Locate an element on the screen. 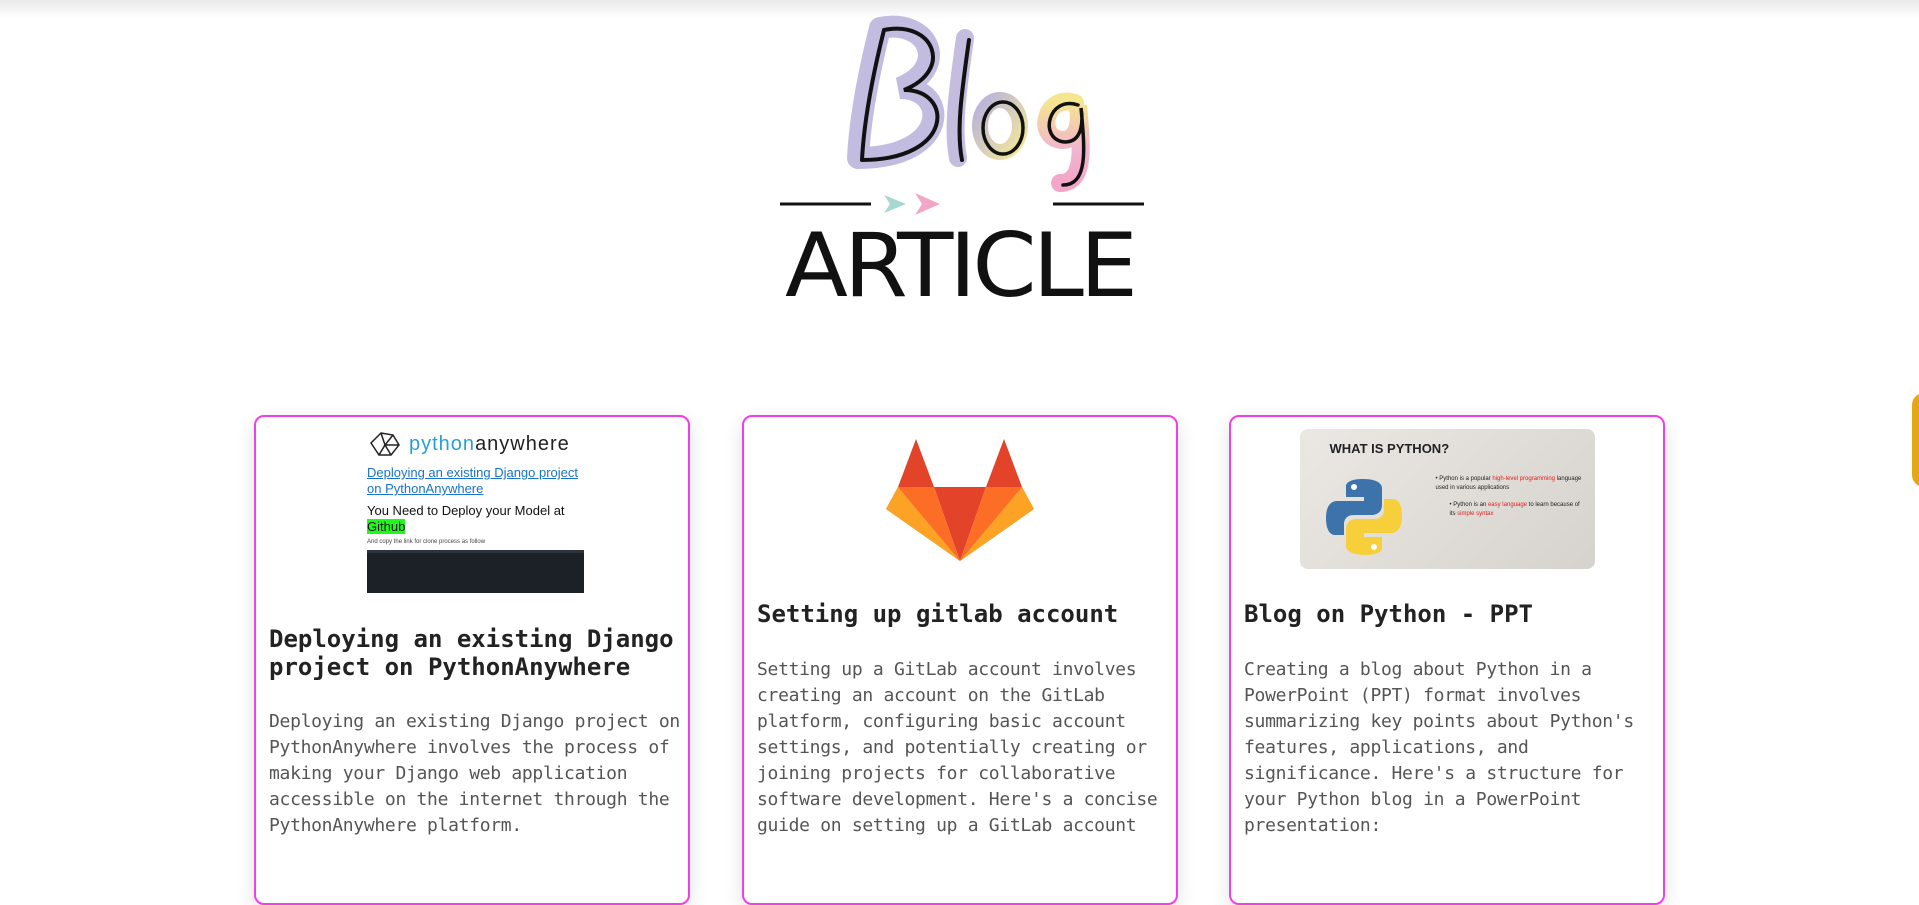 The image size is (1919, 905). pythonanywhere-logo-icon is located at coordinates (385, 444).